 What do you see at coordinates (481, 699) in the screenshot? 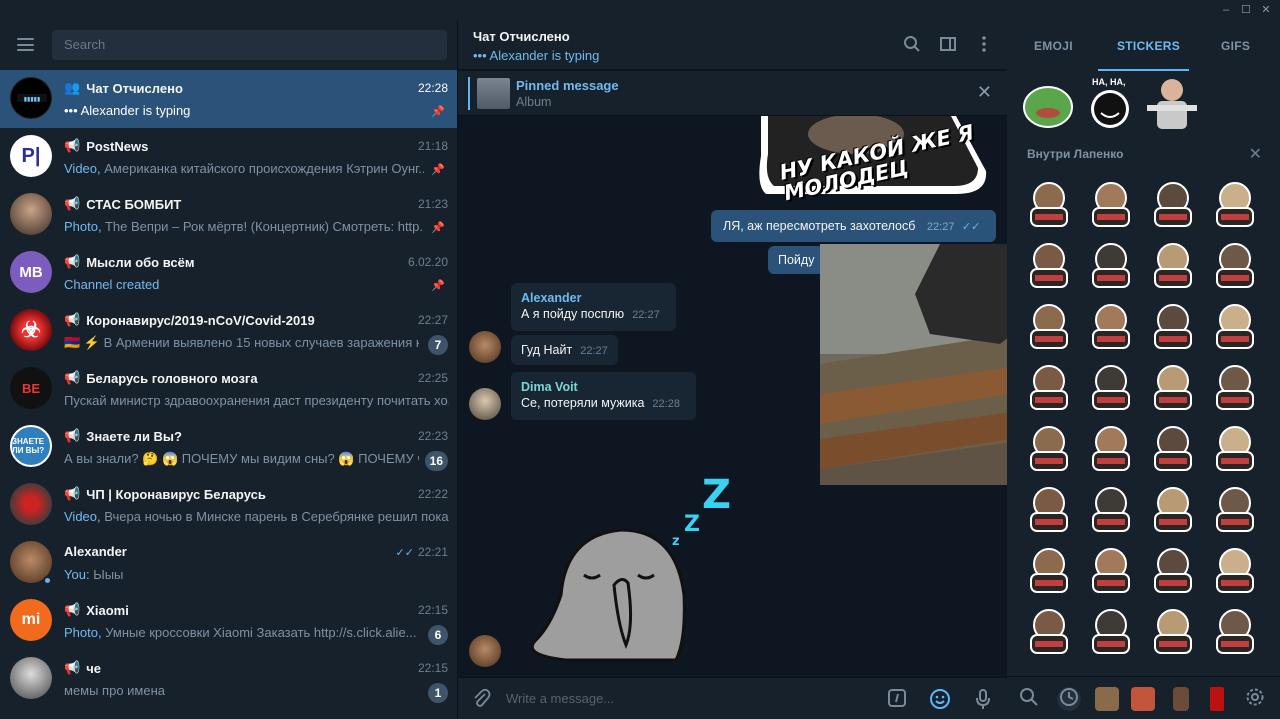
I see `attach-icon` at bounding box center [481, 699].